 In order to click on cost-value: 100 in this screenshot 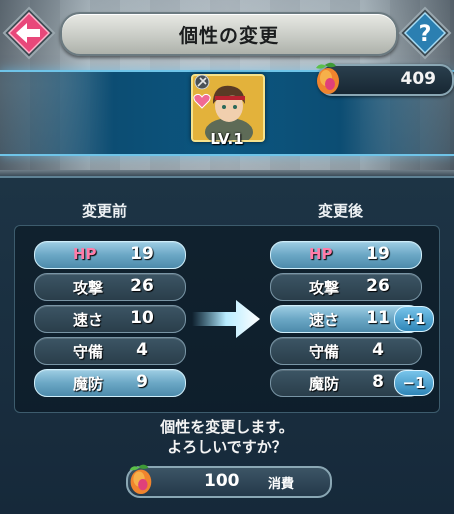, I will do `click(222, 481)`.